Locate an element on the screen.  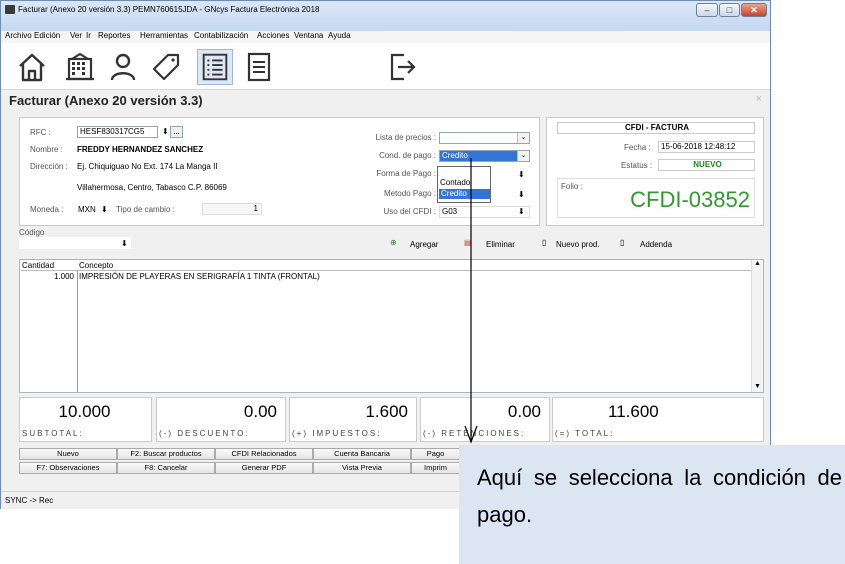
estatus-label: Estatus : is located at coordinates (637, 165).